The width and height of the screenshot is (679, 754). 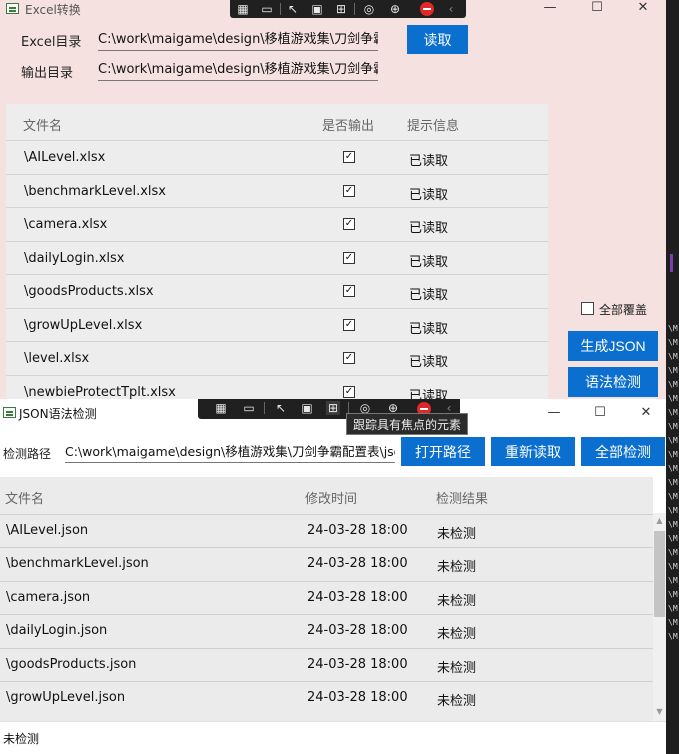 I want to click on scroll-down-icon: ▼, so click(x=659, y=712).